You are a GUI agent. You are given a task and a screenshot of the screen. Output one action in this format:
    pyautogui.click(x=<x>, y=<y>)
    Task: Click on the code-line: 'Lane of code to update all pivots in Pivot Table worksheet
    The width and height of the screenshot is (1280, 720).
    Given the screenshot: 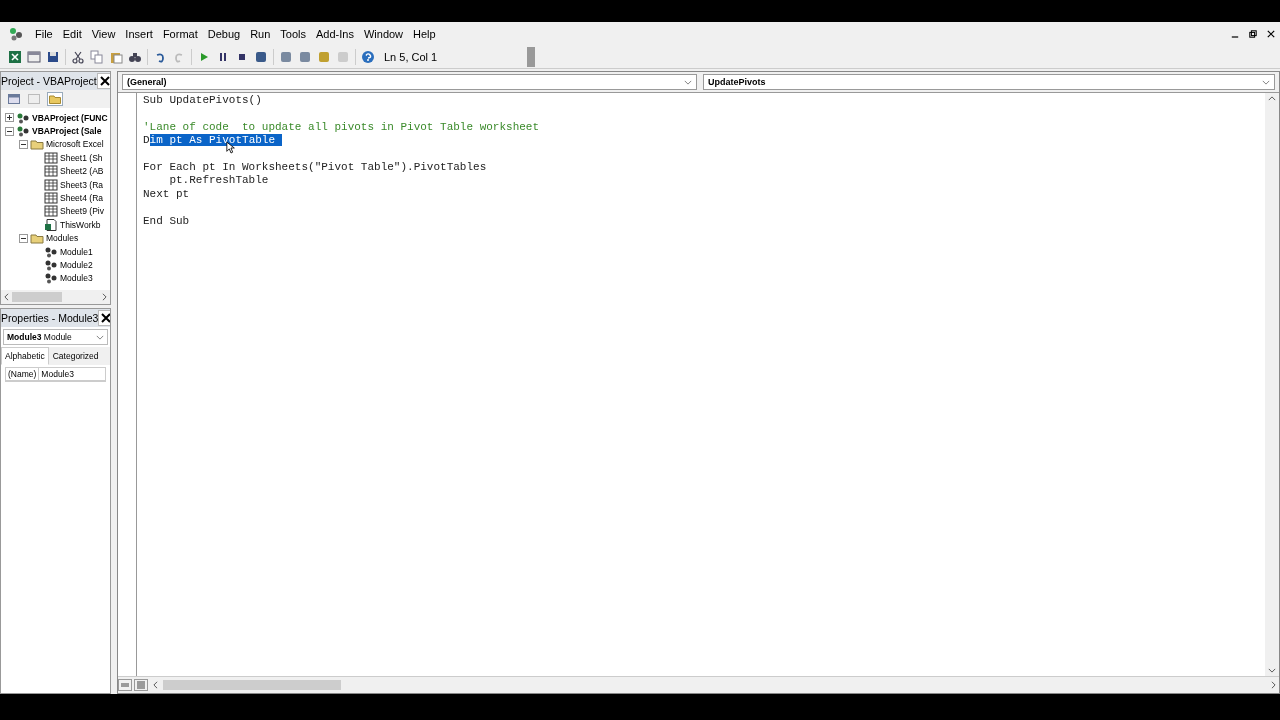 What is the action you would take?
    pyautogui.click(x=341, y=127)
    